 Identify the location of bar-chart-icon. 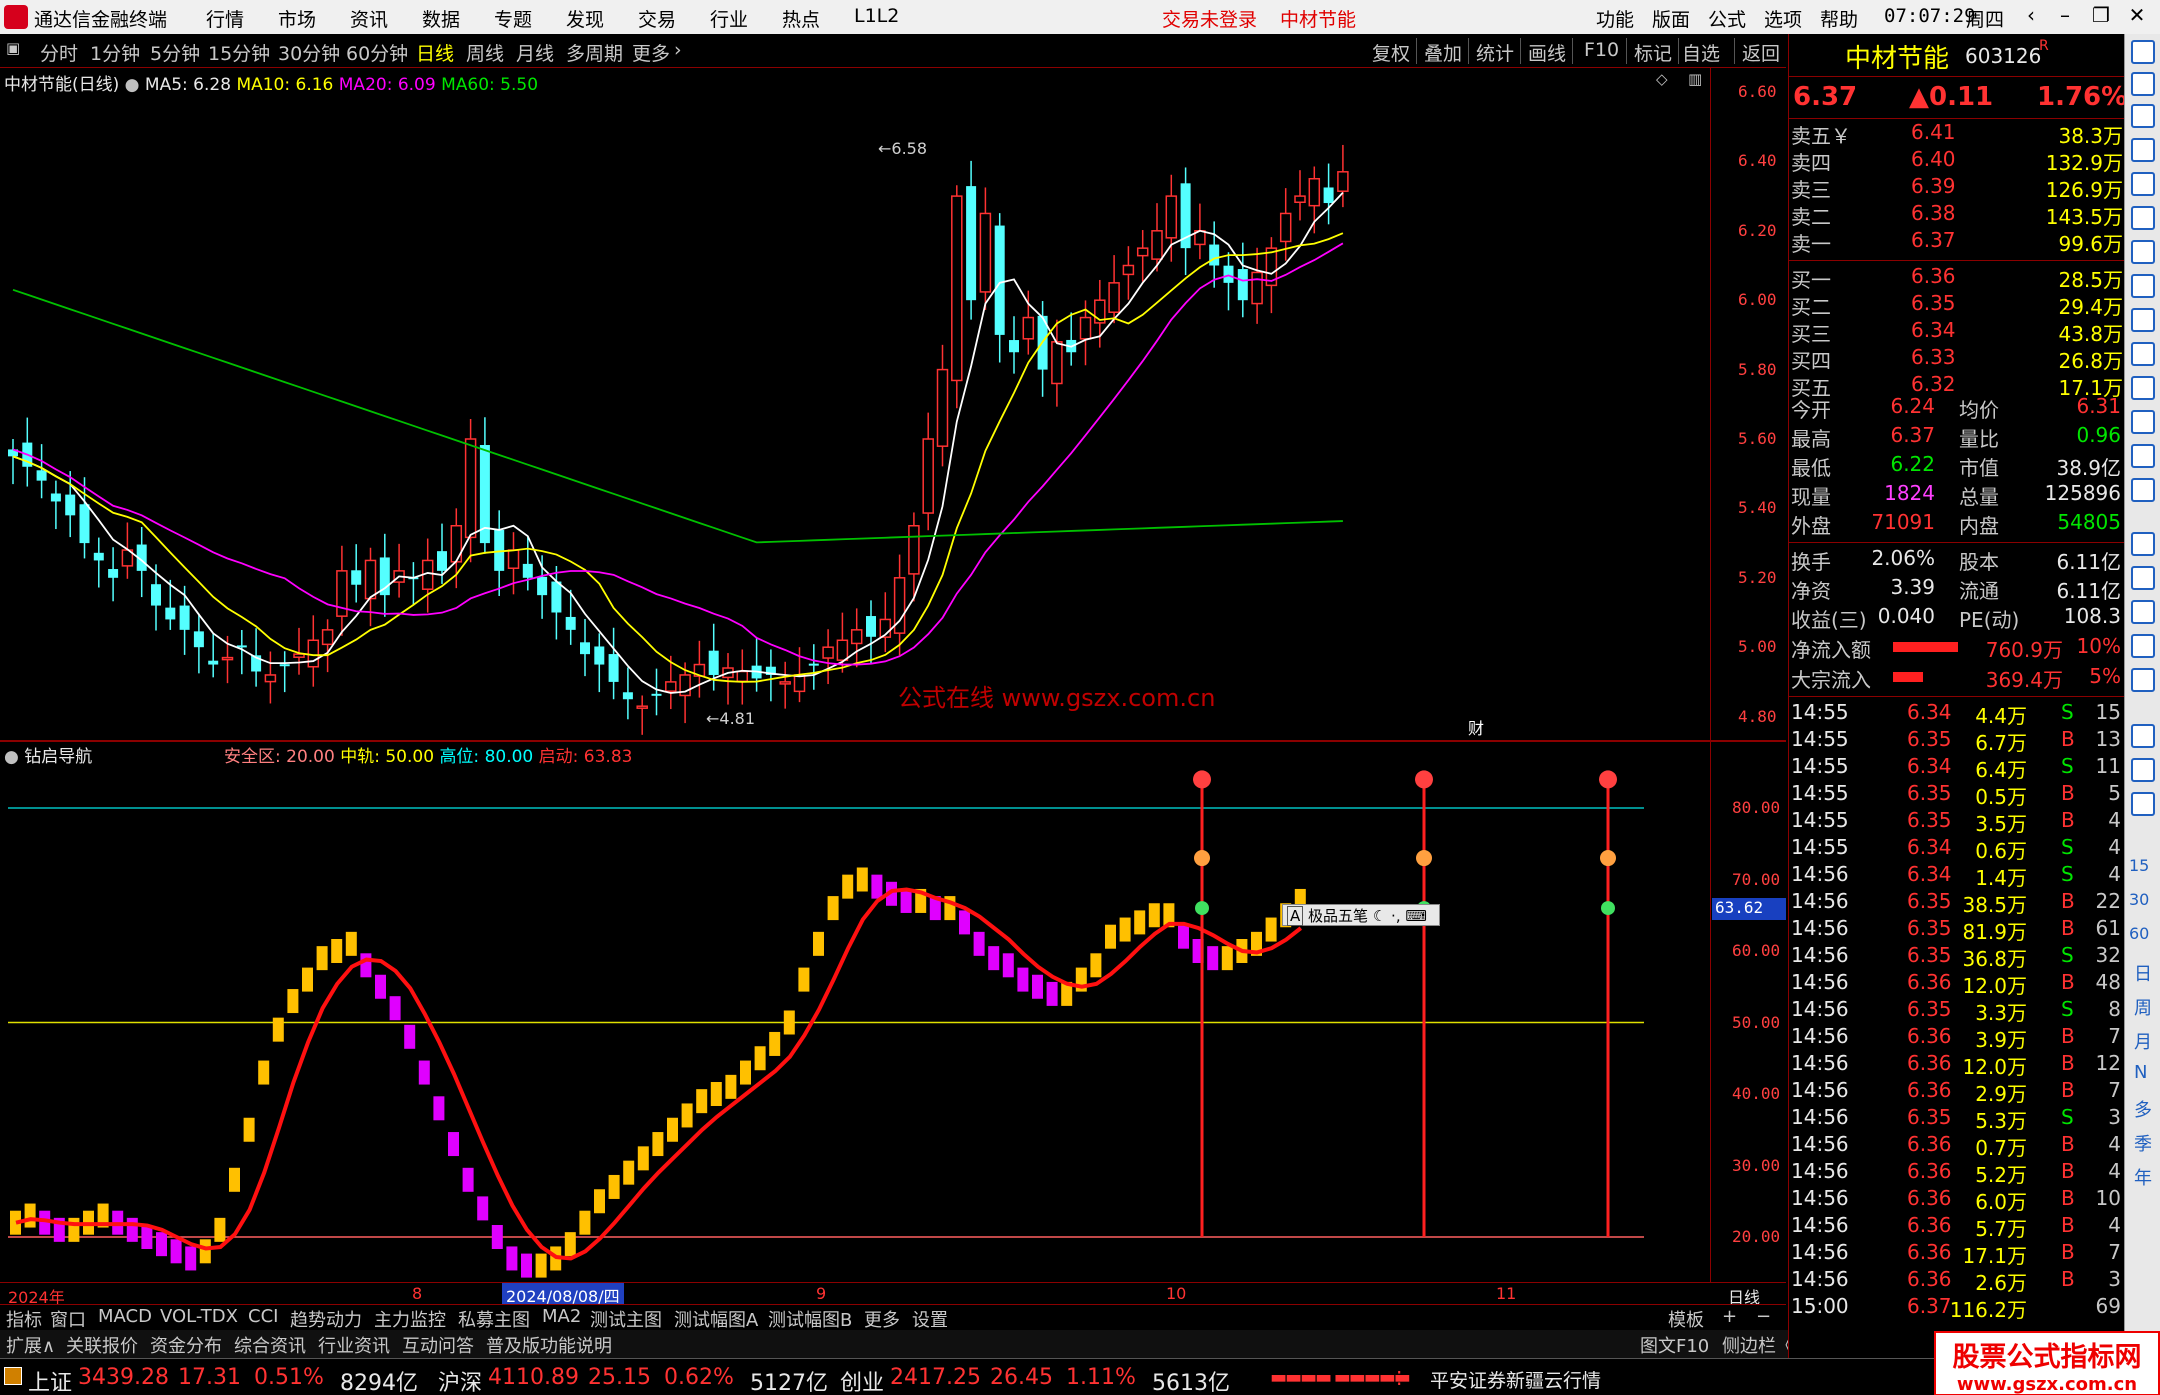
(2143, 252).